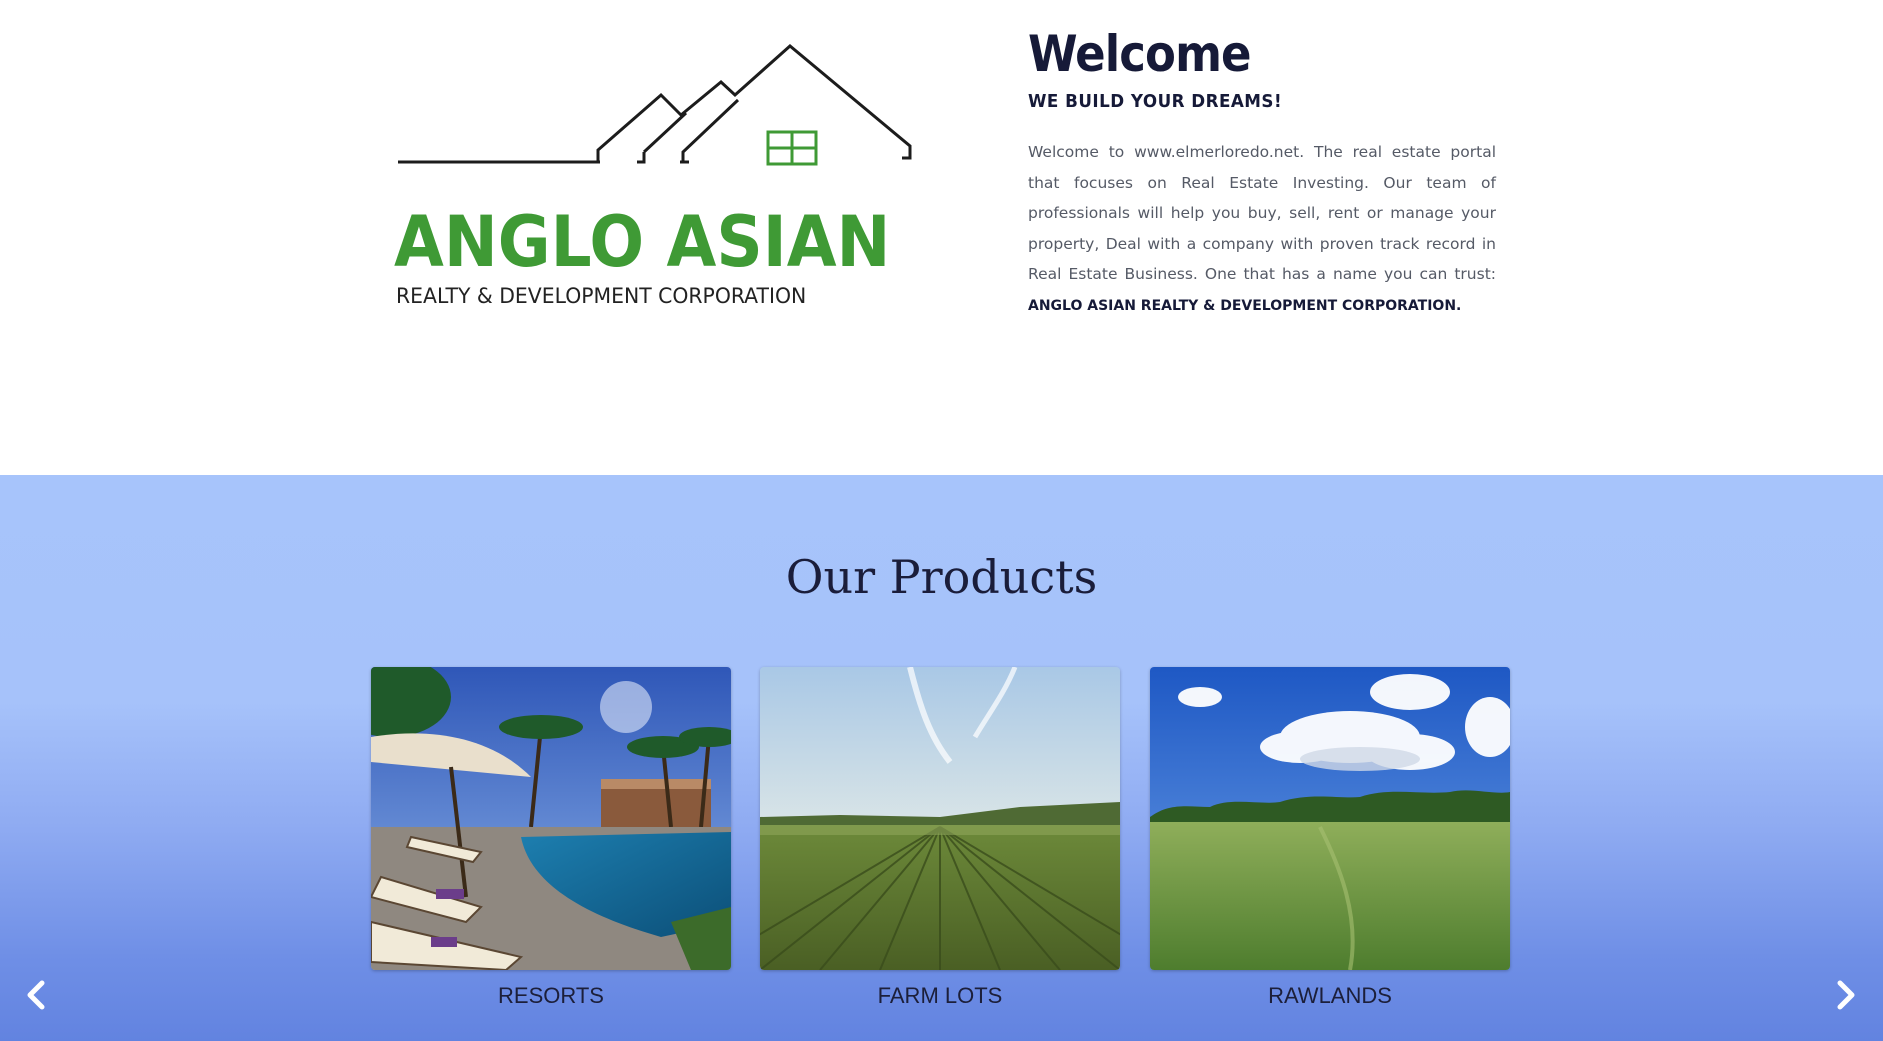  I want to click on chevron-right-icon, so click(1846, 995).